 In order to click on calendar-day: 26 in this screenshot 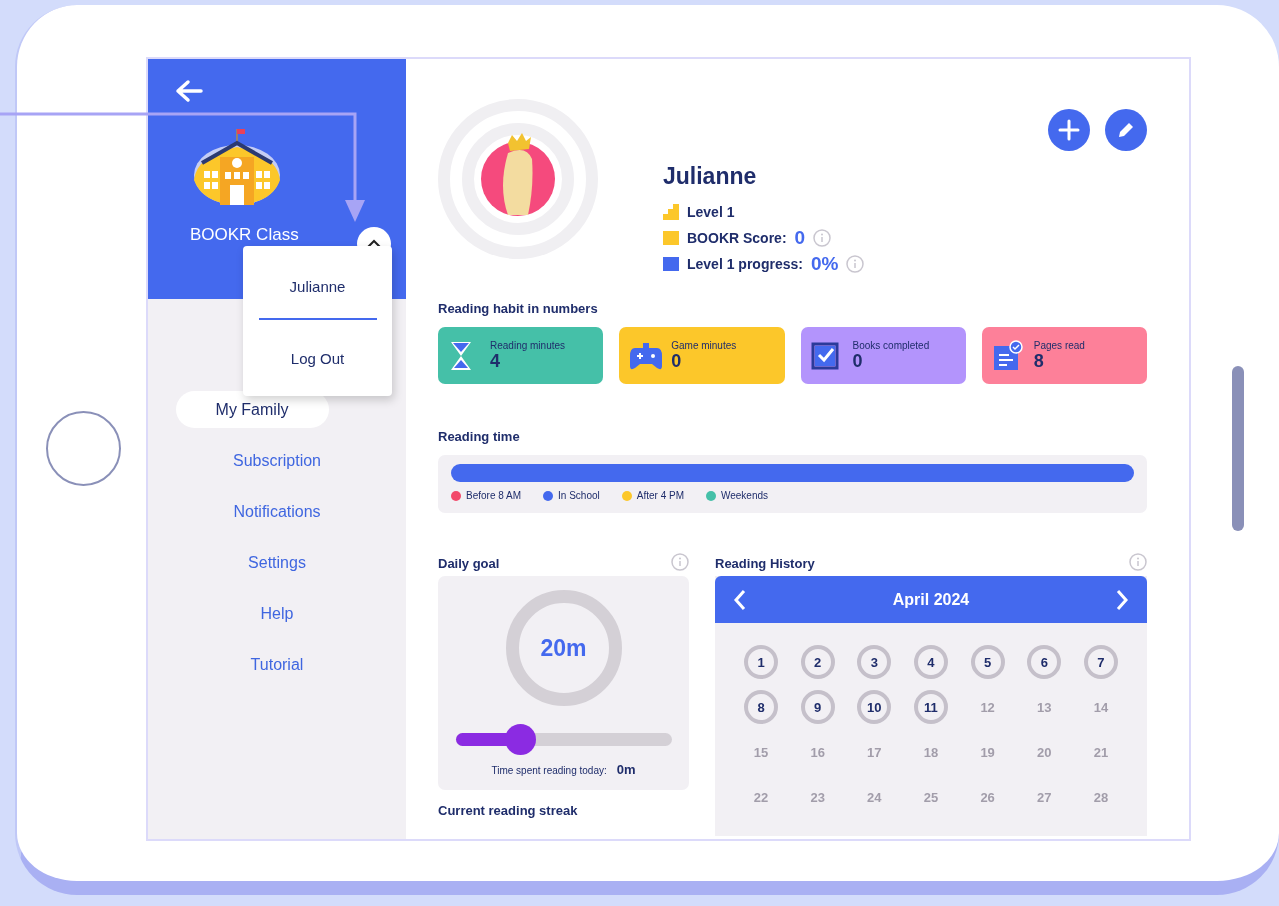, I will do `click(987, 797)`.